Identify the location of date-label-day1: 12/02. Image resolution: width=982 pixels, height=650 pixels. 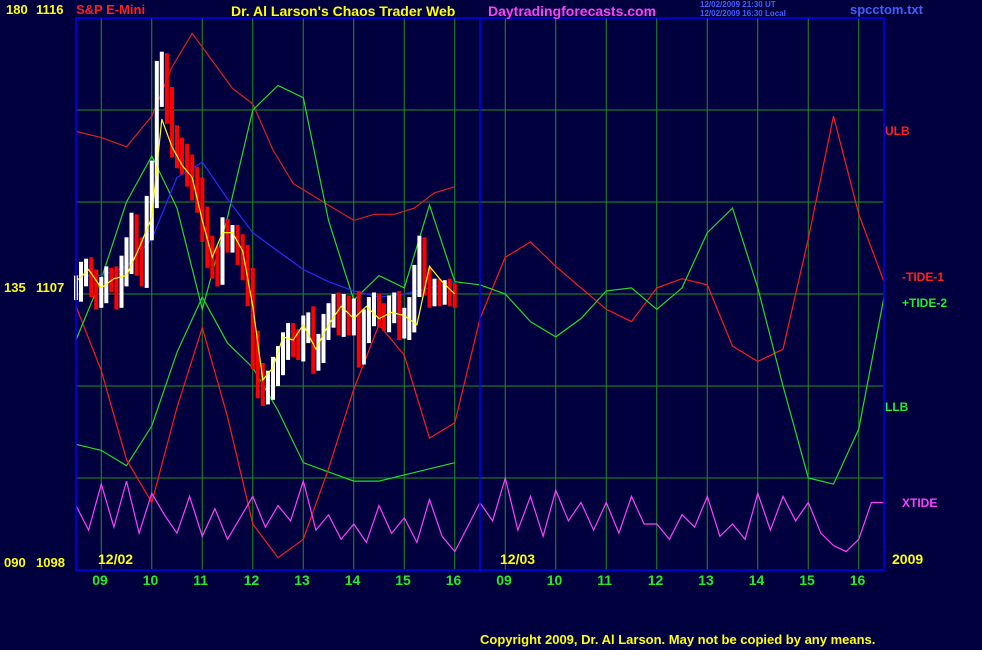
(116, 559).